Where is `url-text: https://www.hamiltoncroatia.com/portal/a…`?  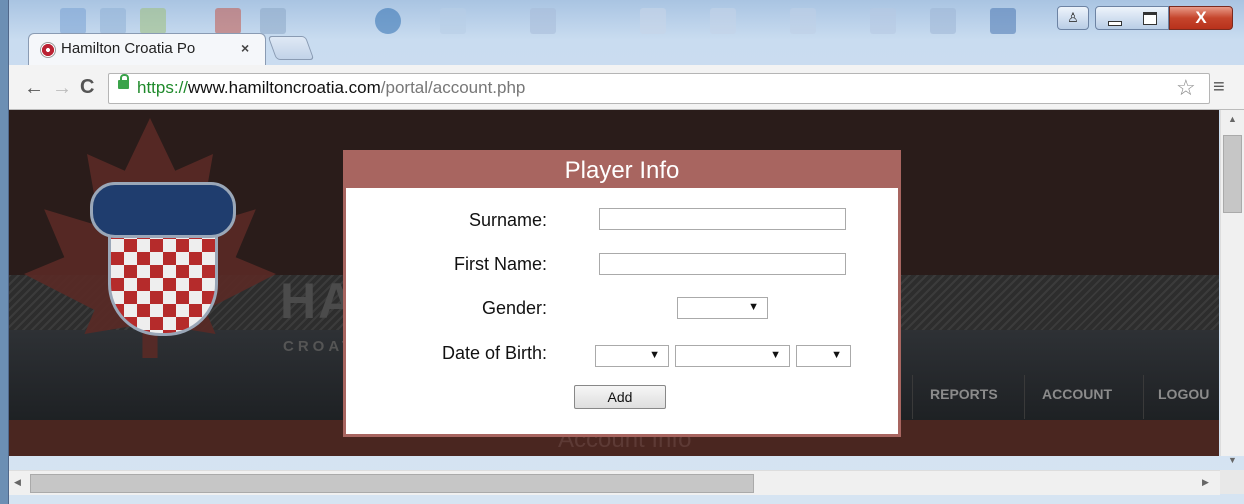 url-text: https://www.hamiltoncroatia.com/portal/a… is located at coordinates (331, 88).